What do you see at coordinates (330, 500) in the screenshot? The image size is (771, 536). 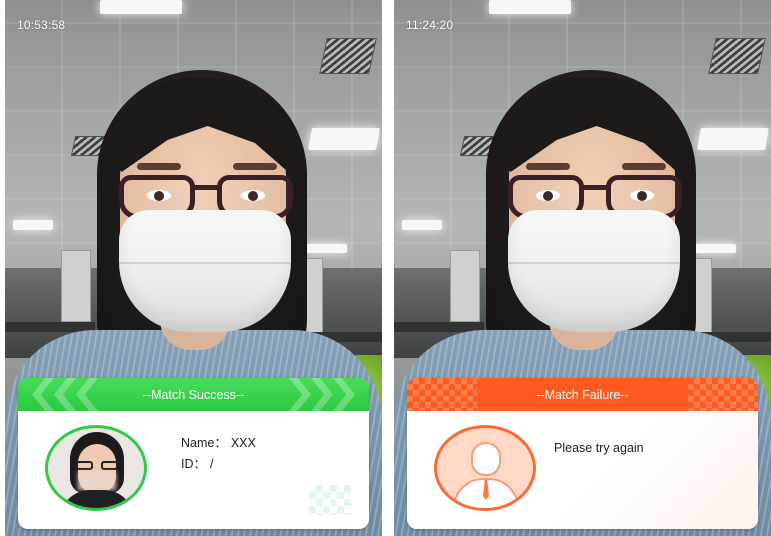 I see `decorative-squares` at bounding box center [330, 500].